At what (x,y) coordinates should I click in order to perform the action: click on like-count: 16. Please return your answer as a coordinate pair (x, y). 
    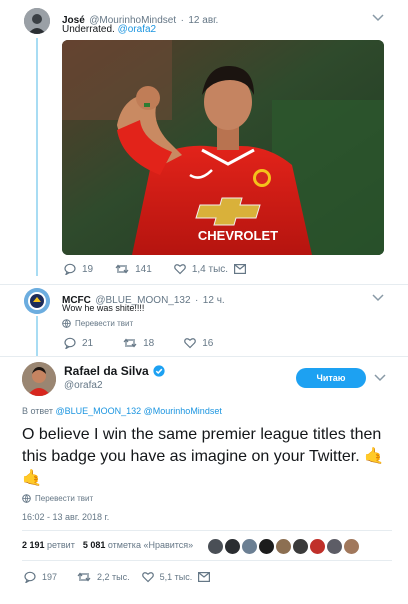
    Looking at the image, I should click on (208, 343).